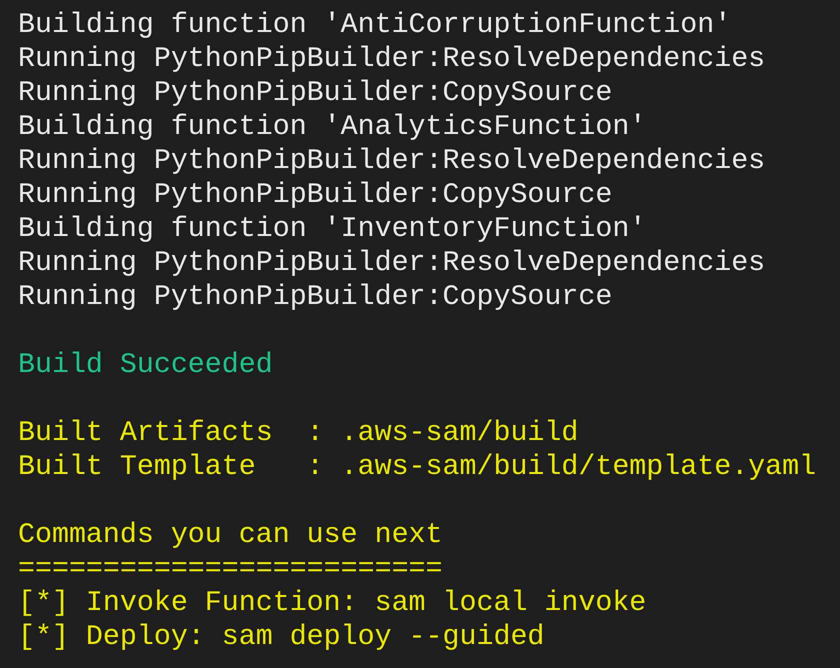 The height and width of the screenshot is (668, 840). I want to click on terminal-line: =========================, so click(230, 569).